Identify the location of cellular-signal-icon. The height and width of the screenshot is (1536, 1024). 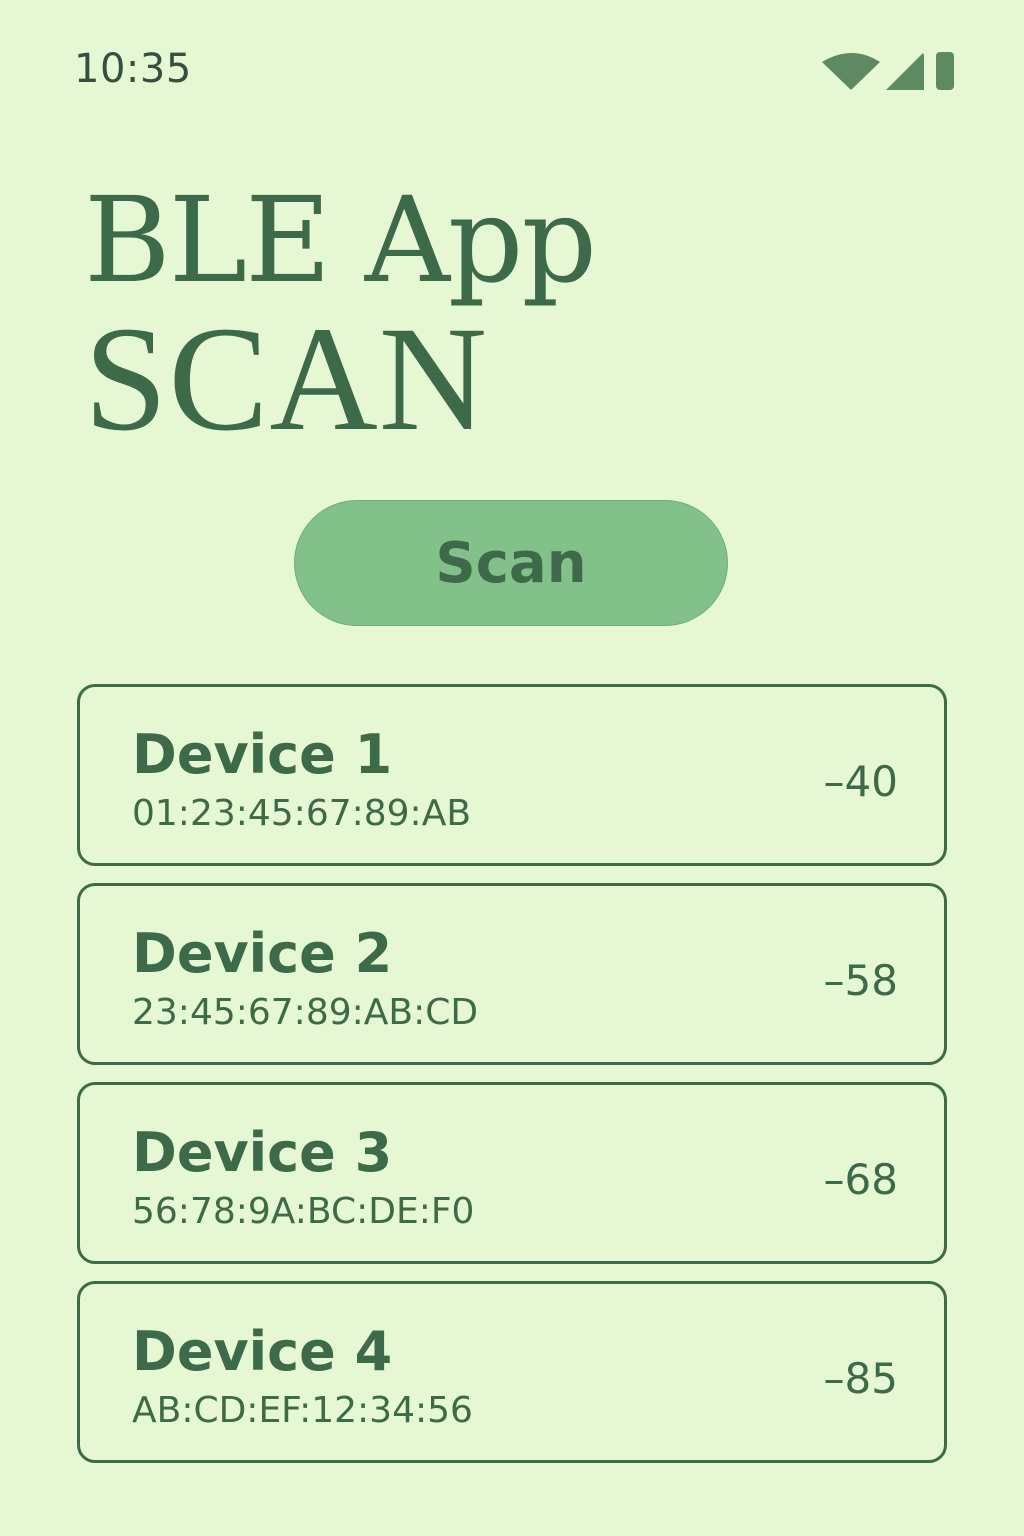
(905, 71).